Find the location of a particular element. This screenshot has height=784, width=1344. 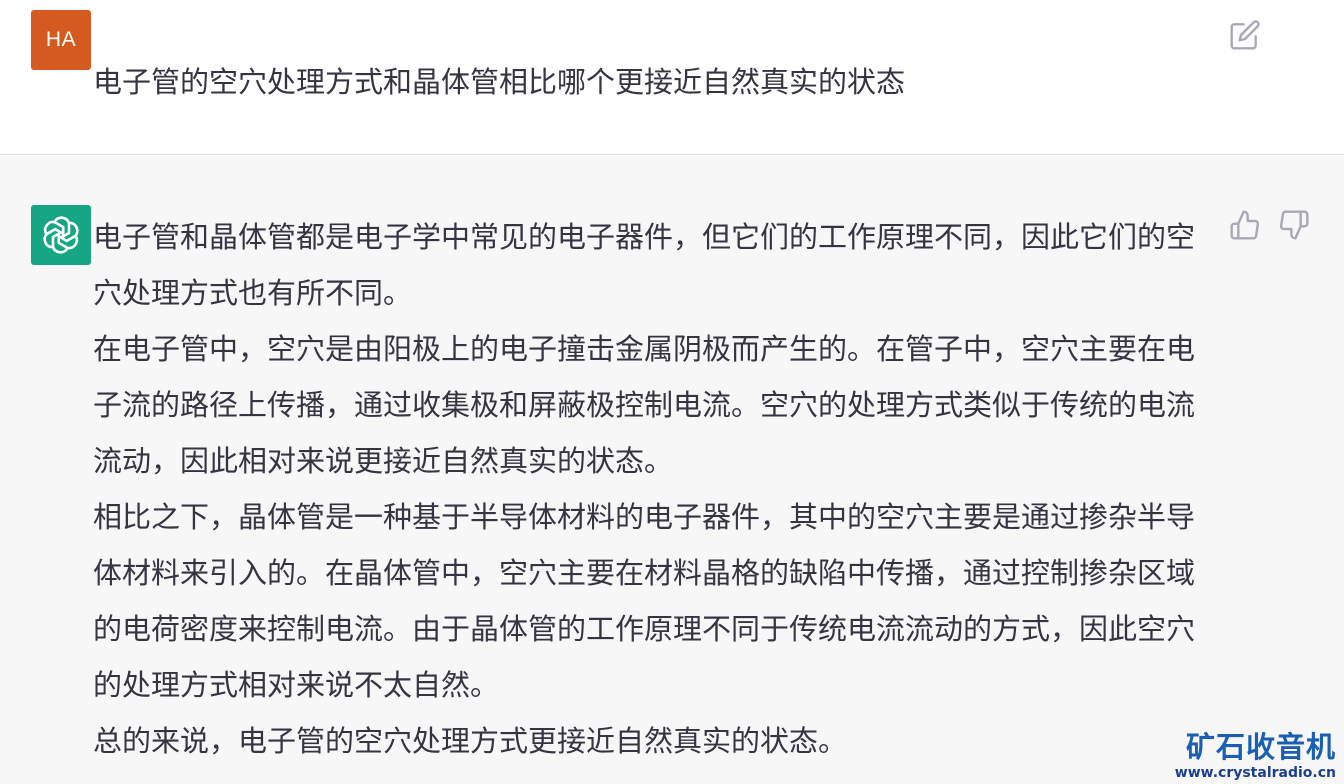

openai-logo-icon is located at coordinates (61, 235).